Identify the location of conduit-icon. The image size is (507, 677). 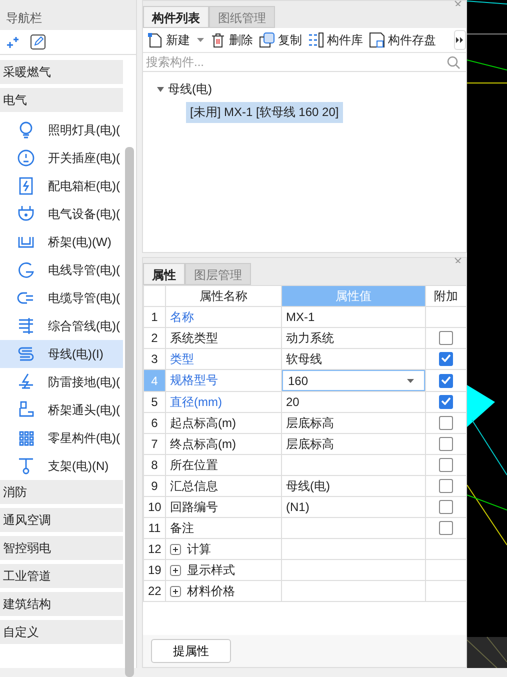
(26, 270).